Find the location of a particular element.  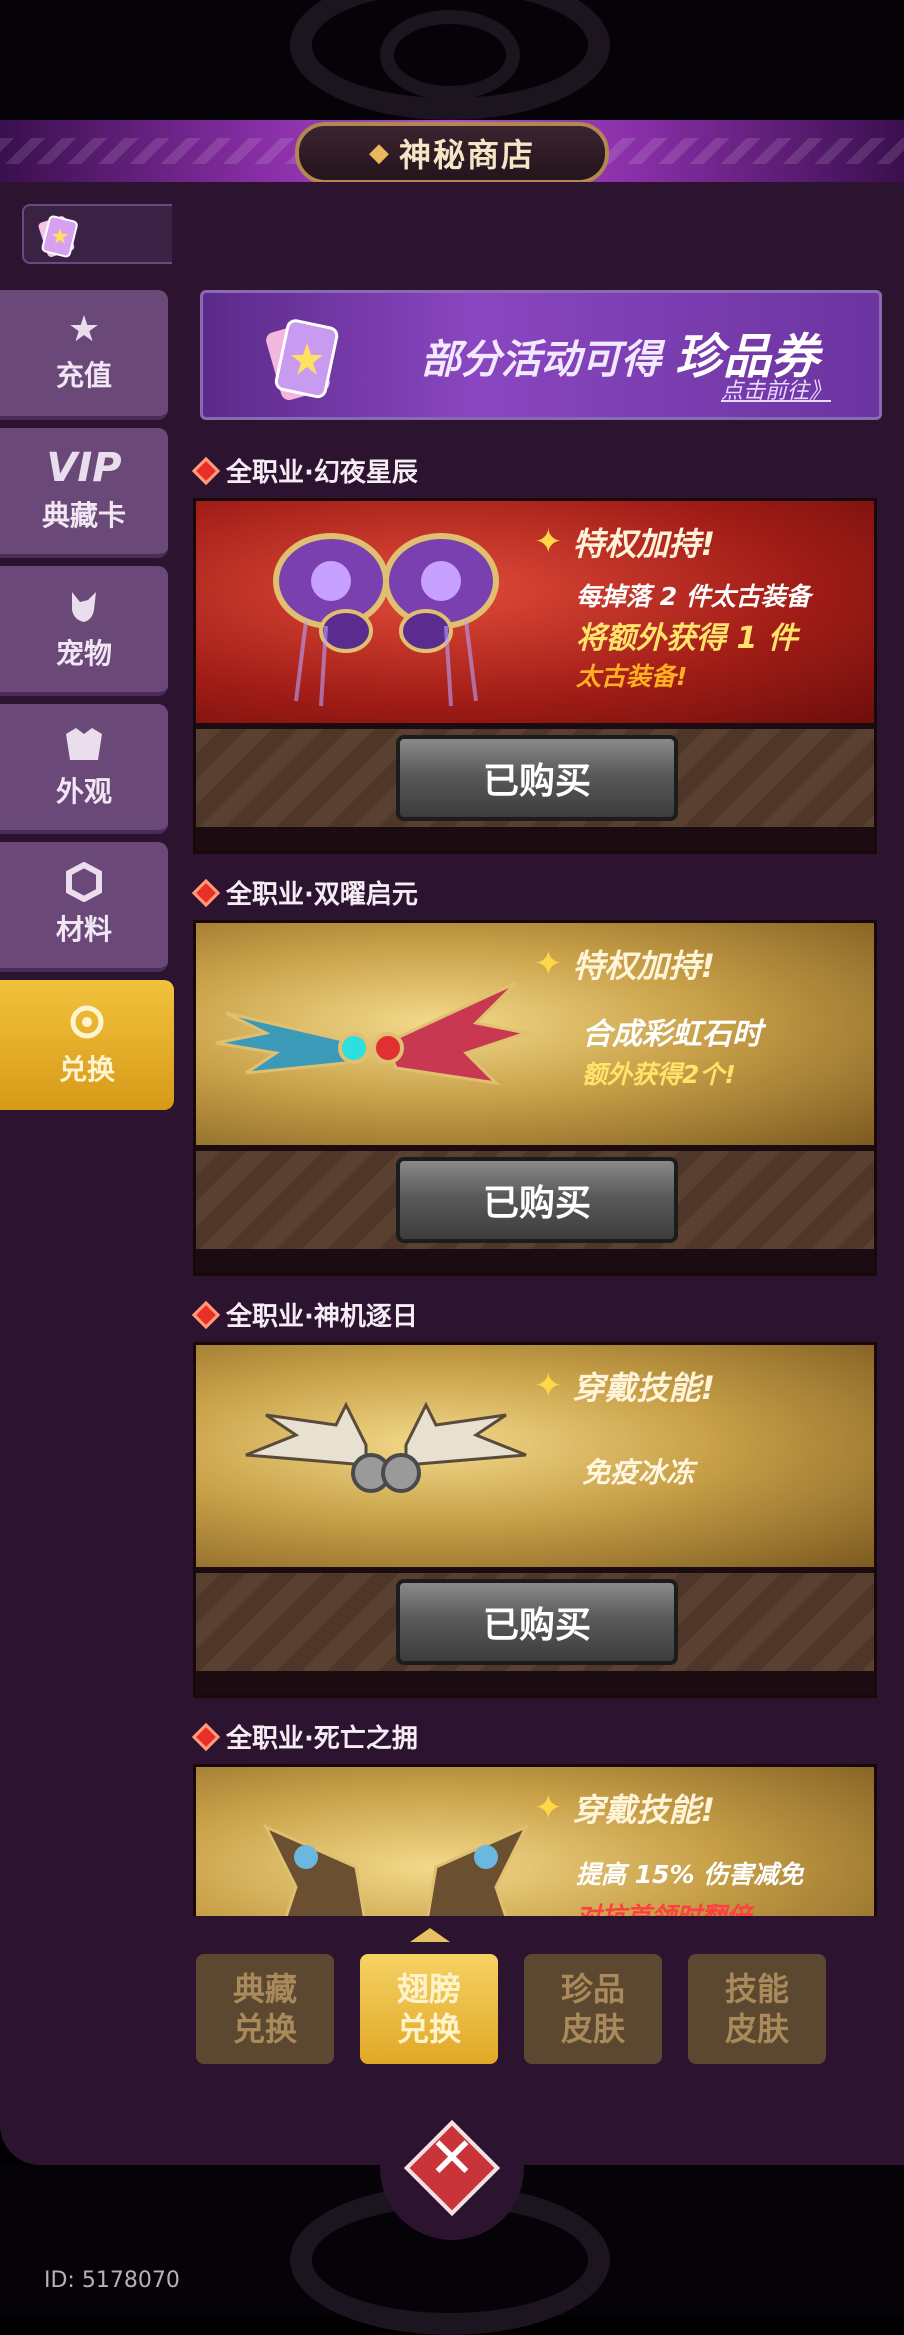

sidebar-item-label: 充值 is located at coordinates (83, 375).